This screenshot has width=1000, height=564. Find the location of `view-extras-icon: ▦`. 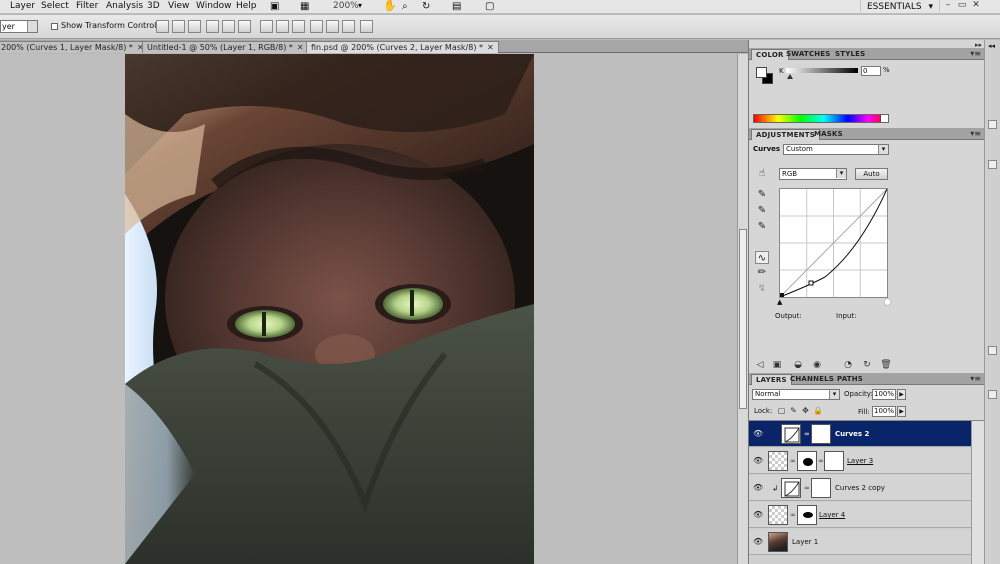

view-extras-icon: ▦ is located at coordinates (304, 6).